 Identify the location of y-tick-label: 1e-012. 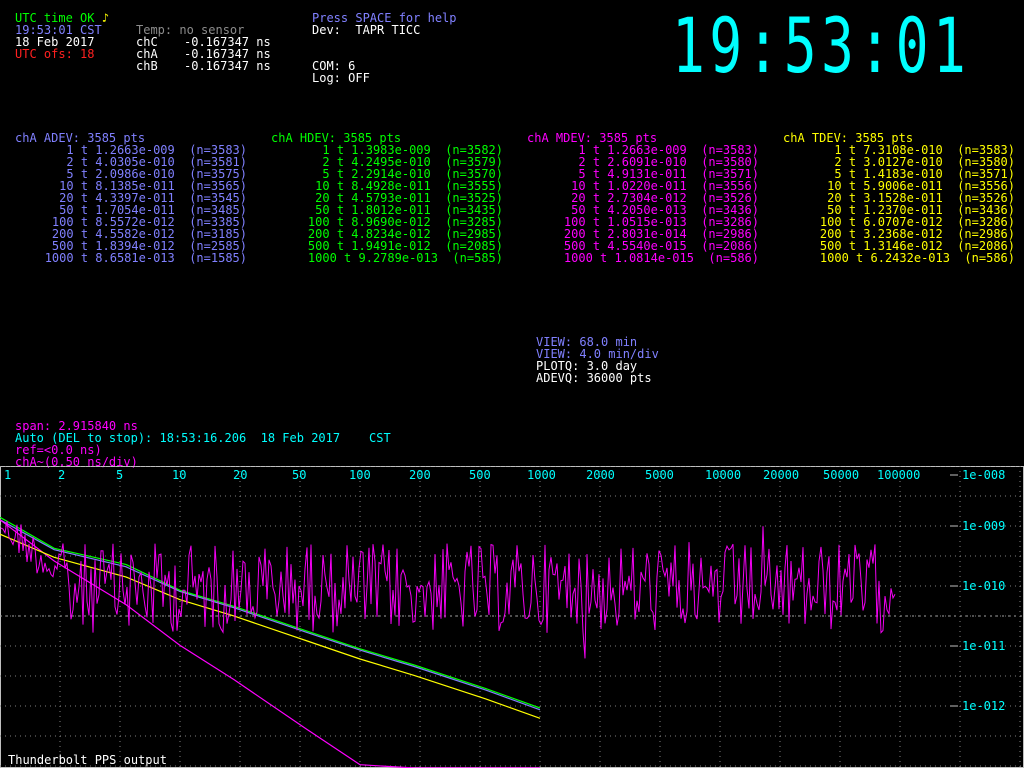
(983, 706).